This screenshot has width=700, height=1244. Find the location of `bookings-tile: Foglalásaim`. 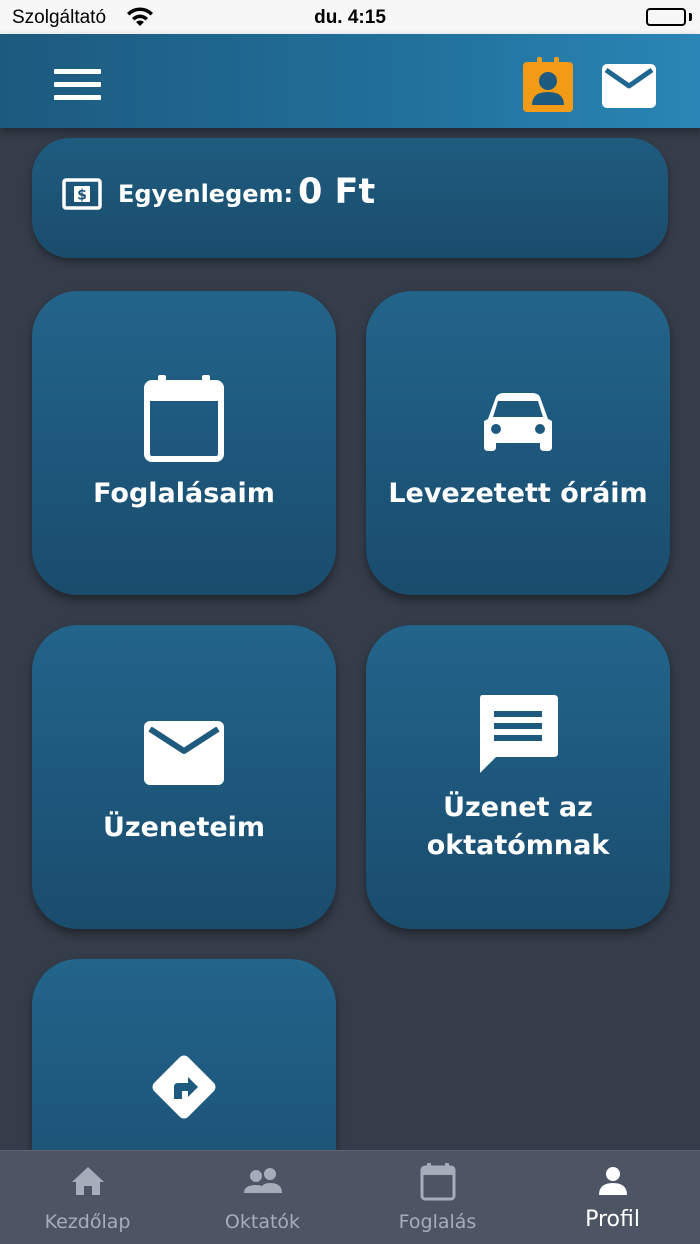

bookings-tile: Foglalásaim is located at coordinates (184, 443).